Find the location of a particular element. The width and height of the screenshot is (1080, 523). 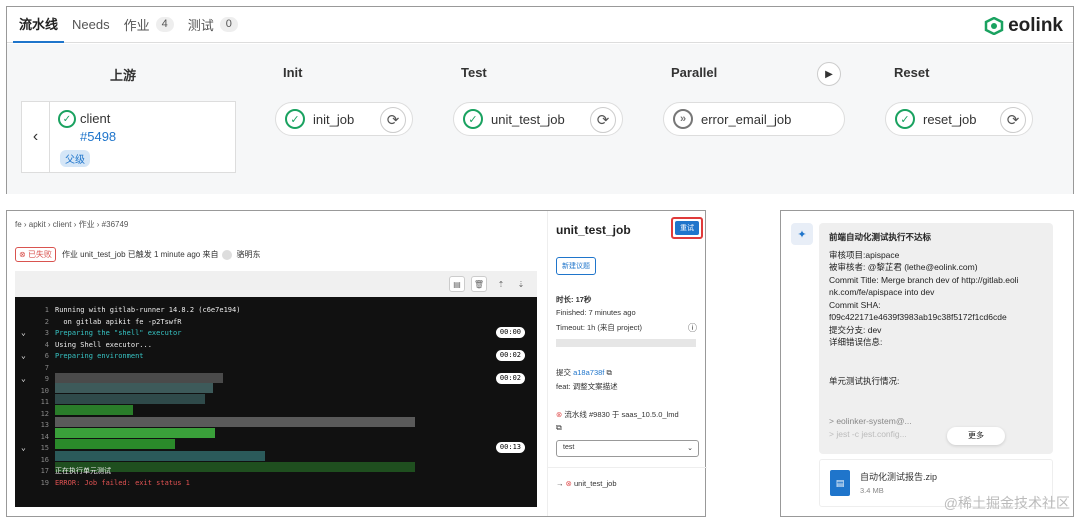

line-number: 16 is located at coordinates (44, 459).